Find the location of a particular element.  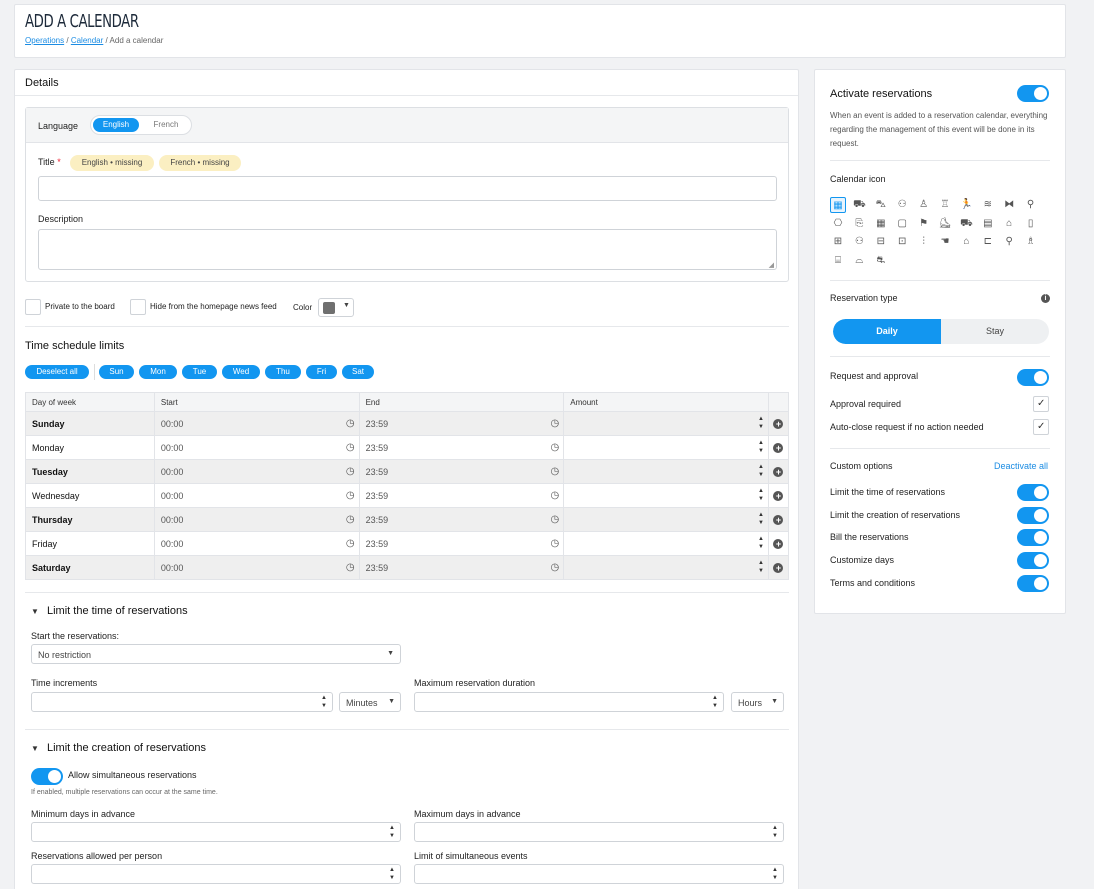

simultaneous-events-input: ▲ ▼ is located at coordinates (599, 874).